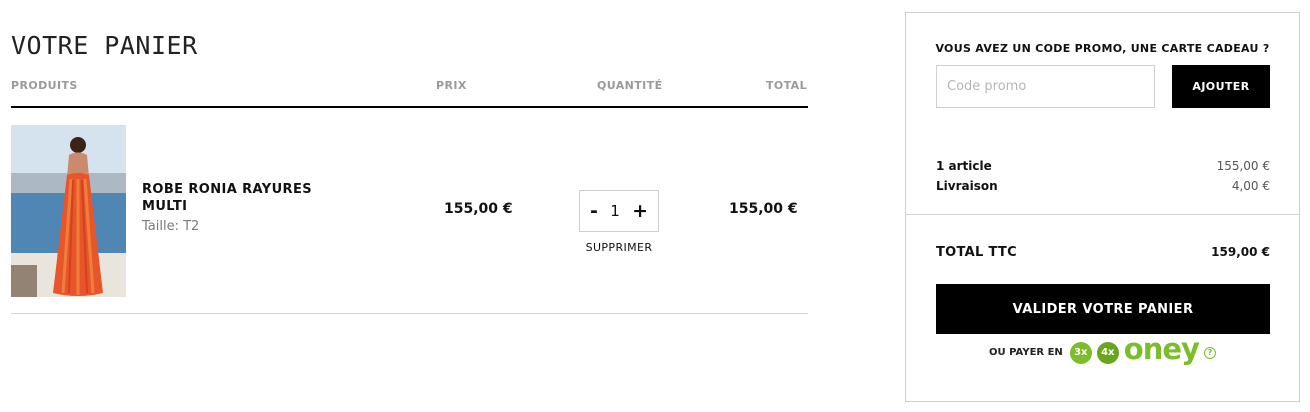 The width and height of the screenshot is (1310, 412). What do you see at coordinates (1080, 352) in the screenshot?
I see `oney-3x-badge: 3x` at bounding box center [1080, 352].